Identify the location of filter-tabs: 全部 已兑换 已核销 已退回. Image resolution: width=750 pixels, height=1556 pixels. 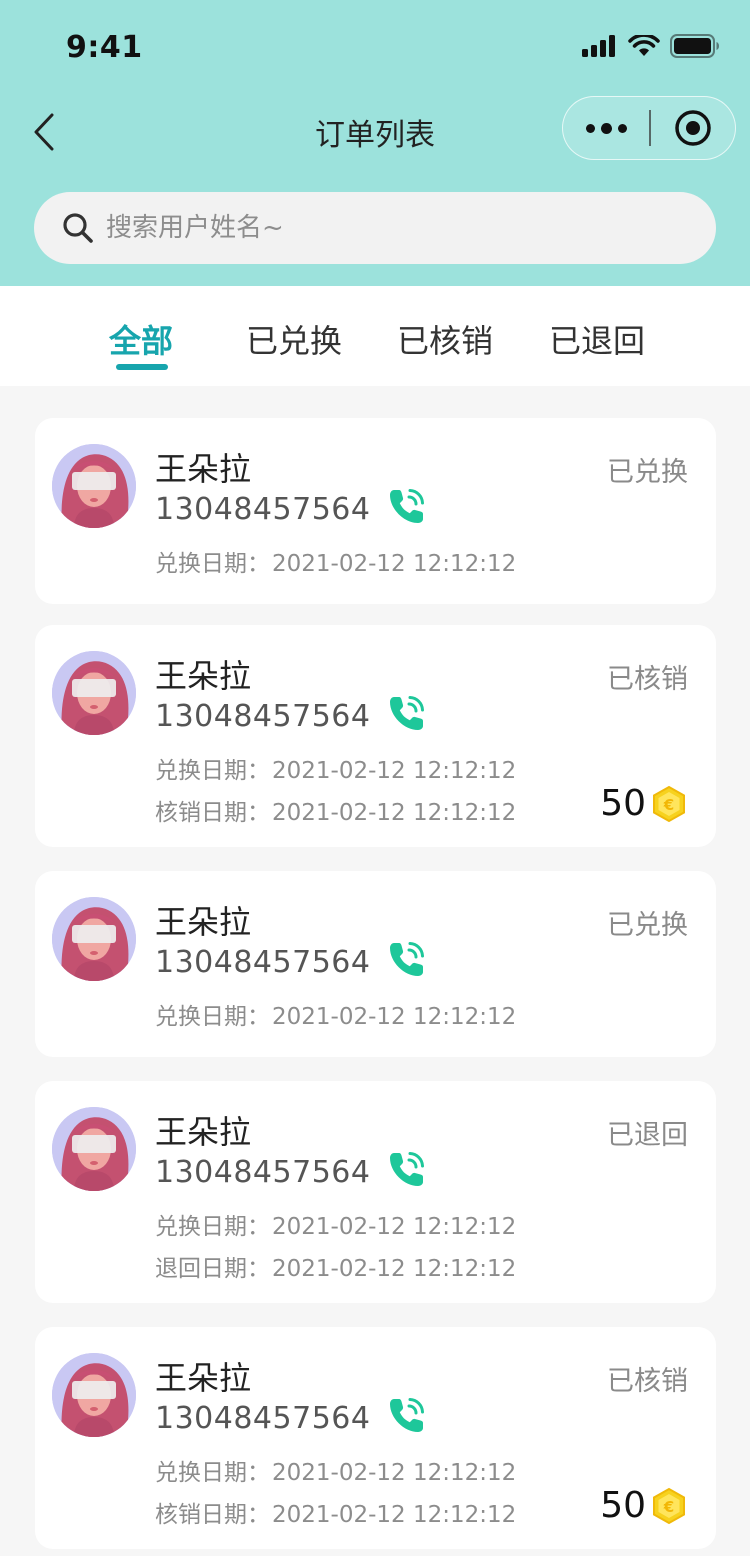
(375, 336).